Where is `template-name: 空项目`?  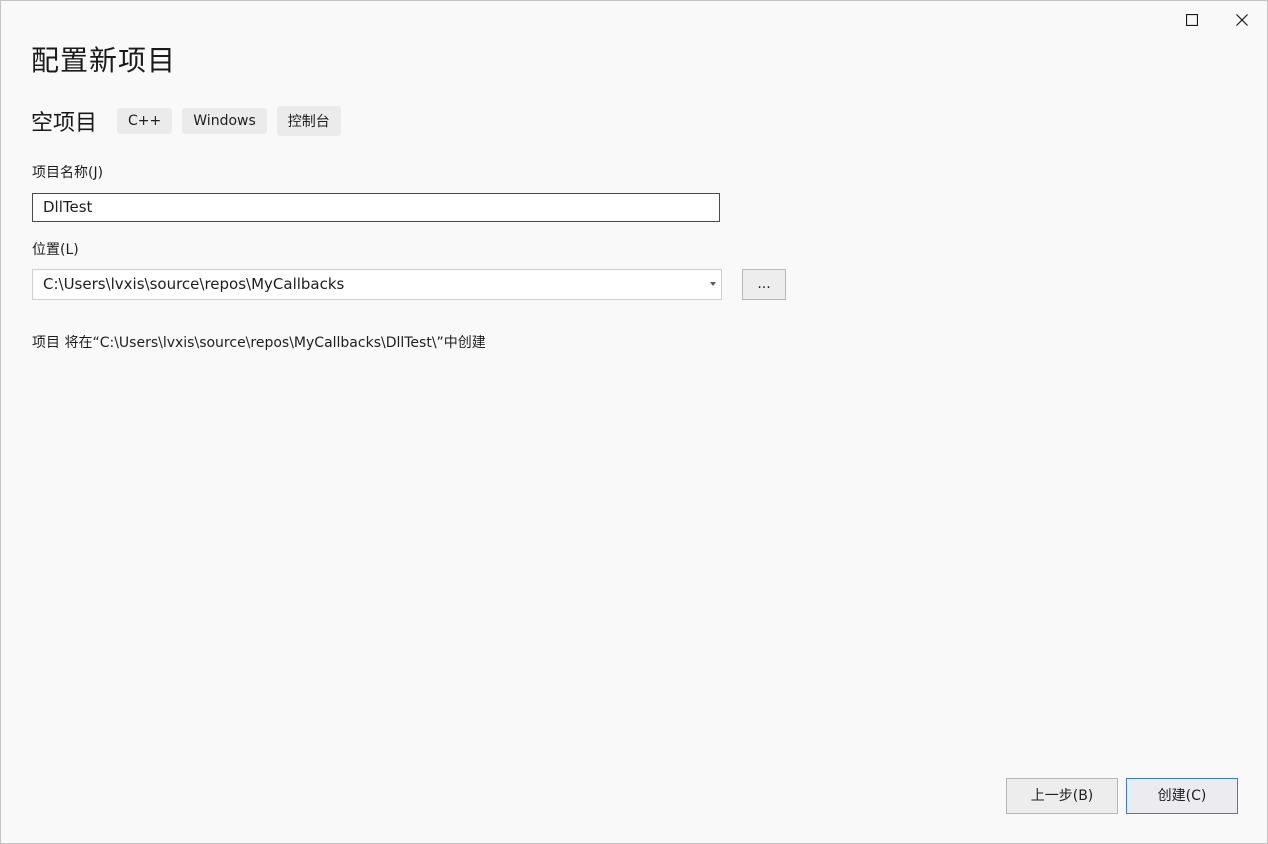 template-name: 空项目 is located at coordinates (64, 123).